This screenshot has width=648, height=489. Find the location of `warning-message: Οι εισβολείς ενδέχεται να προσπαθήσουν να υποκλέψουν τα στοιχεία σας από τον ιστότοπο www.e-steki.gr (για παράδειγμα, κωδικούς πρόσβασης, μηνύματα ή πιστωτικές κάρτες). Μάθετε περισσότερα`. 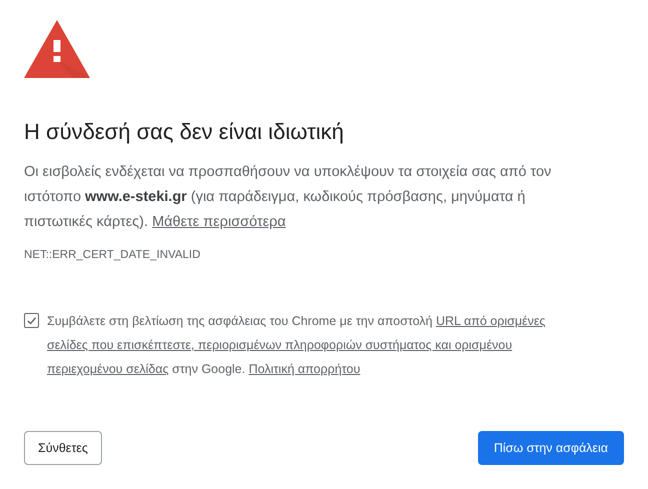

warning-message: Οι εισβολείς ενδέχεται να προσπαθήσουν να υποκλέψουν τα στοιχεία σας από τον ιστότοπο www.e-steki.gr (για παράδειγμα, κωδικούς πρόσβασης, μηνύματα ή πιστωτικές κάρτες). Μάθετε περισσότερα is located at coordinates (288, 197).